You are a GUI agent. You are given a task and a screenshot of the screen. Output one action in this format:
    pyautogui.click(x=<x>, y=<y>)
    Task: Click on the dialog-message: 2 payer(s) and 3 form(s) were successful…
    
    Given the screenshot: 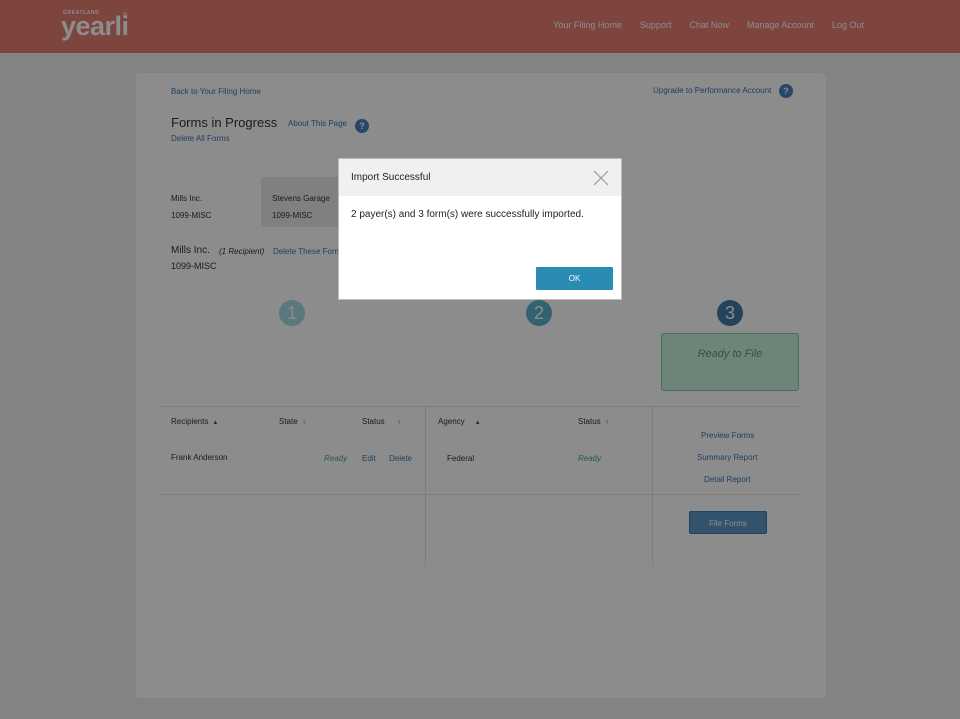 What is the action you would take?
    pyautogui.click(x=467, y=214)
    